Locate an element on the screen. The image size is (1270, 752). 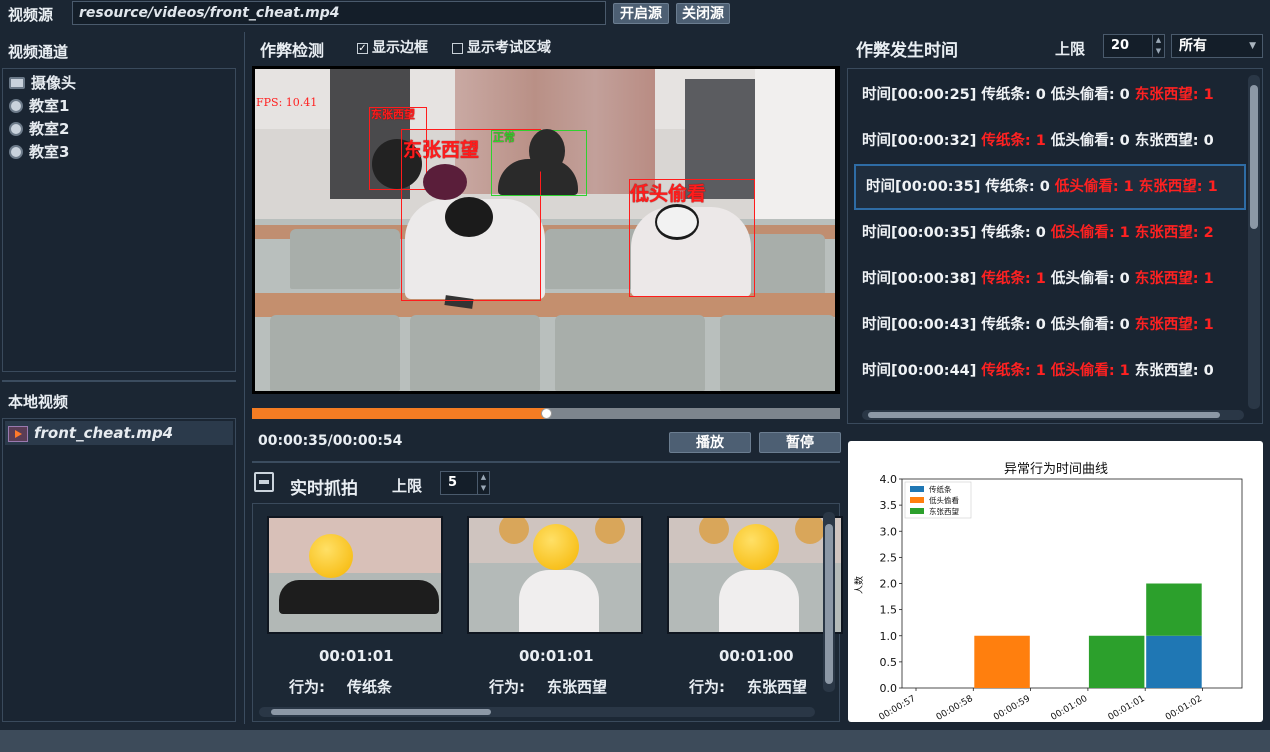
progress-handle is located at coordinates (546, 413).